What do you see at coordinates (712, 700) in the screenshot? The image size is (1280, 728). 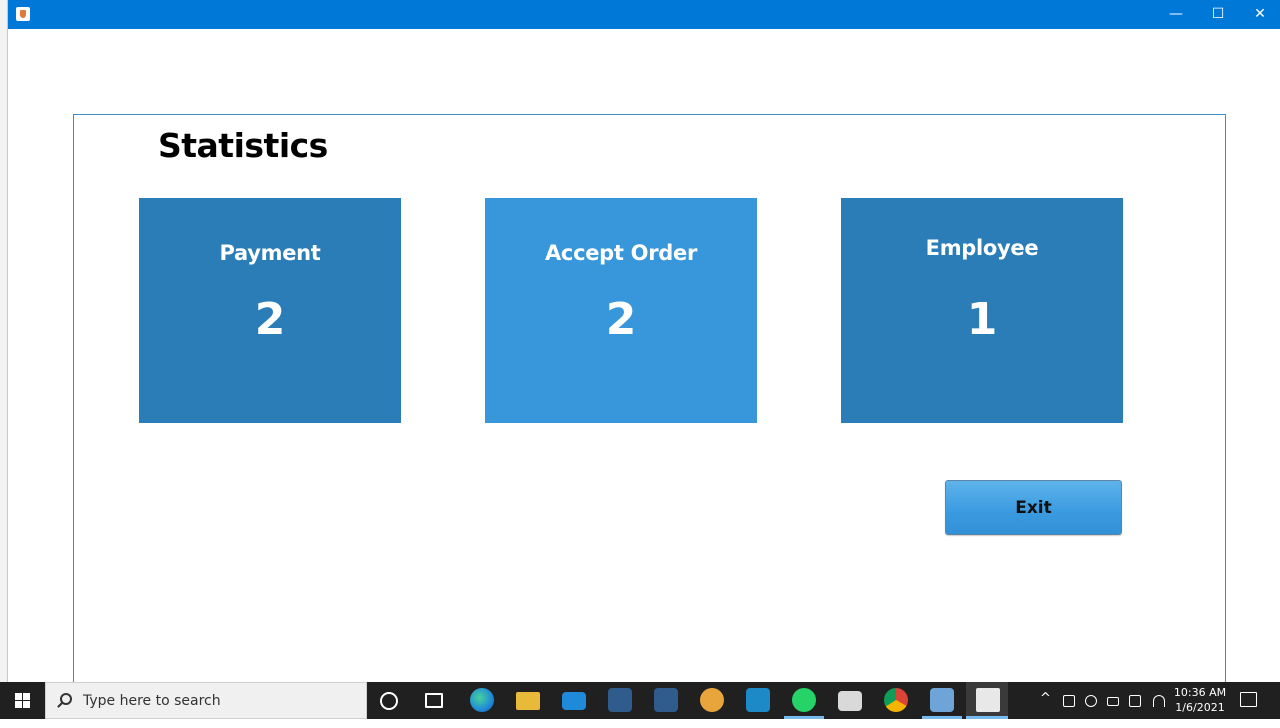 I see `java-duke-icon` at bounding box center [712, 700].